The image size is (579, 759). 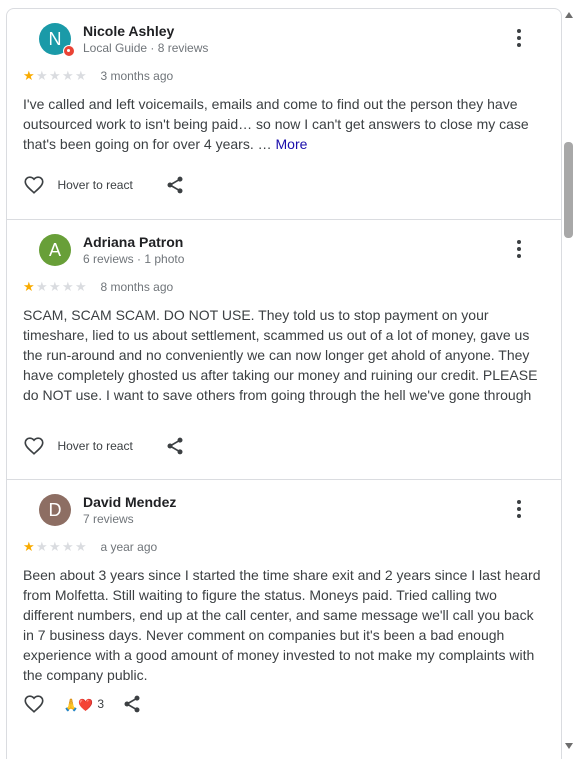 What do you see at coordinates (569, 379) in the screenshot?
I see `scrollbar` at bounding box center [569, 379].